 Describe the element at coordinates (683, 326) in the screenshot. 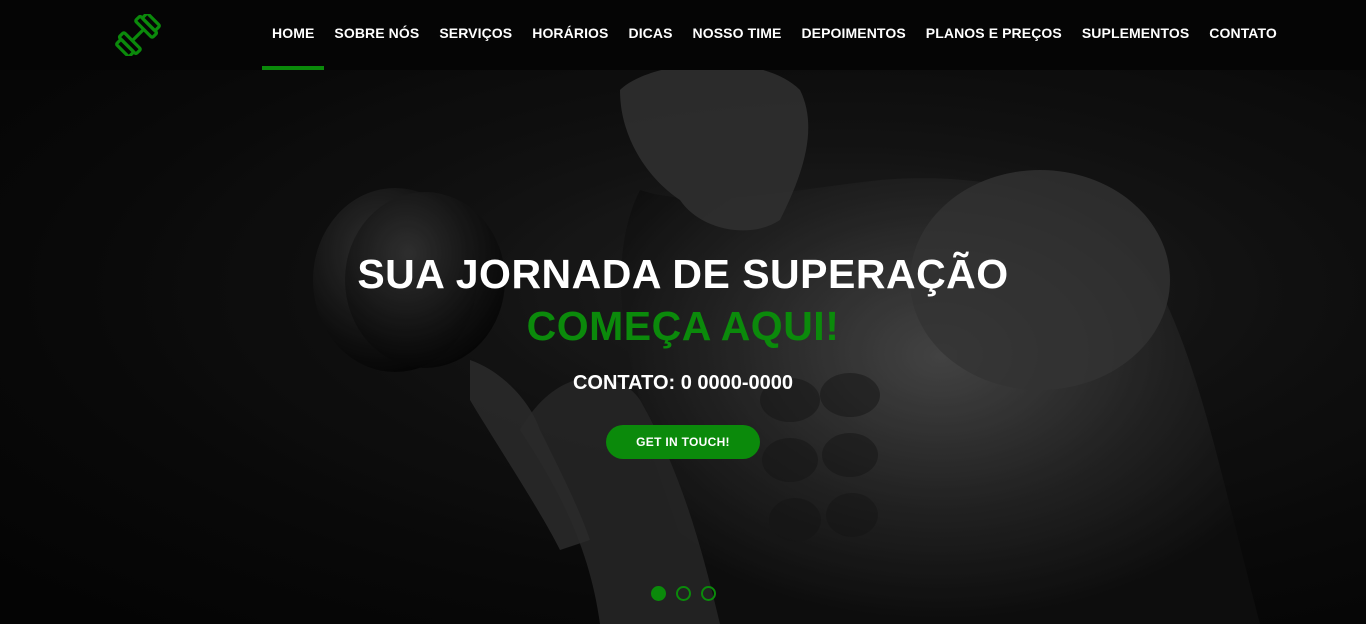

I see `hero-subheadline: COMEÇA AQUI!` at that location.